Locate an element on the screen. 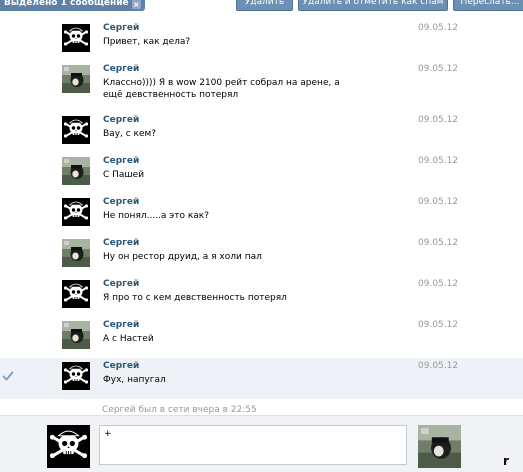  message-text: Я про то с кем девственность потерял is located at coordinates (195, 298).